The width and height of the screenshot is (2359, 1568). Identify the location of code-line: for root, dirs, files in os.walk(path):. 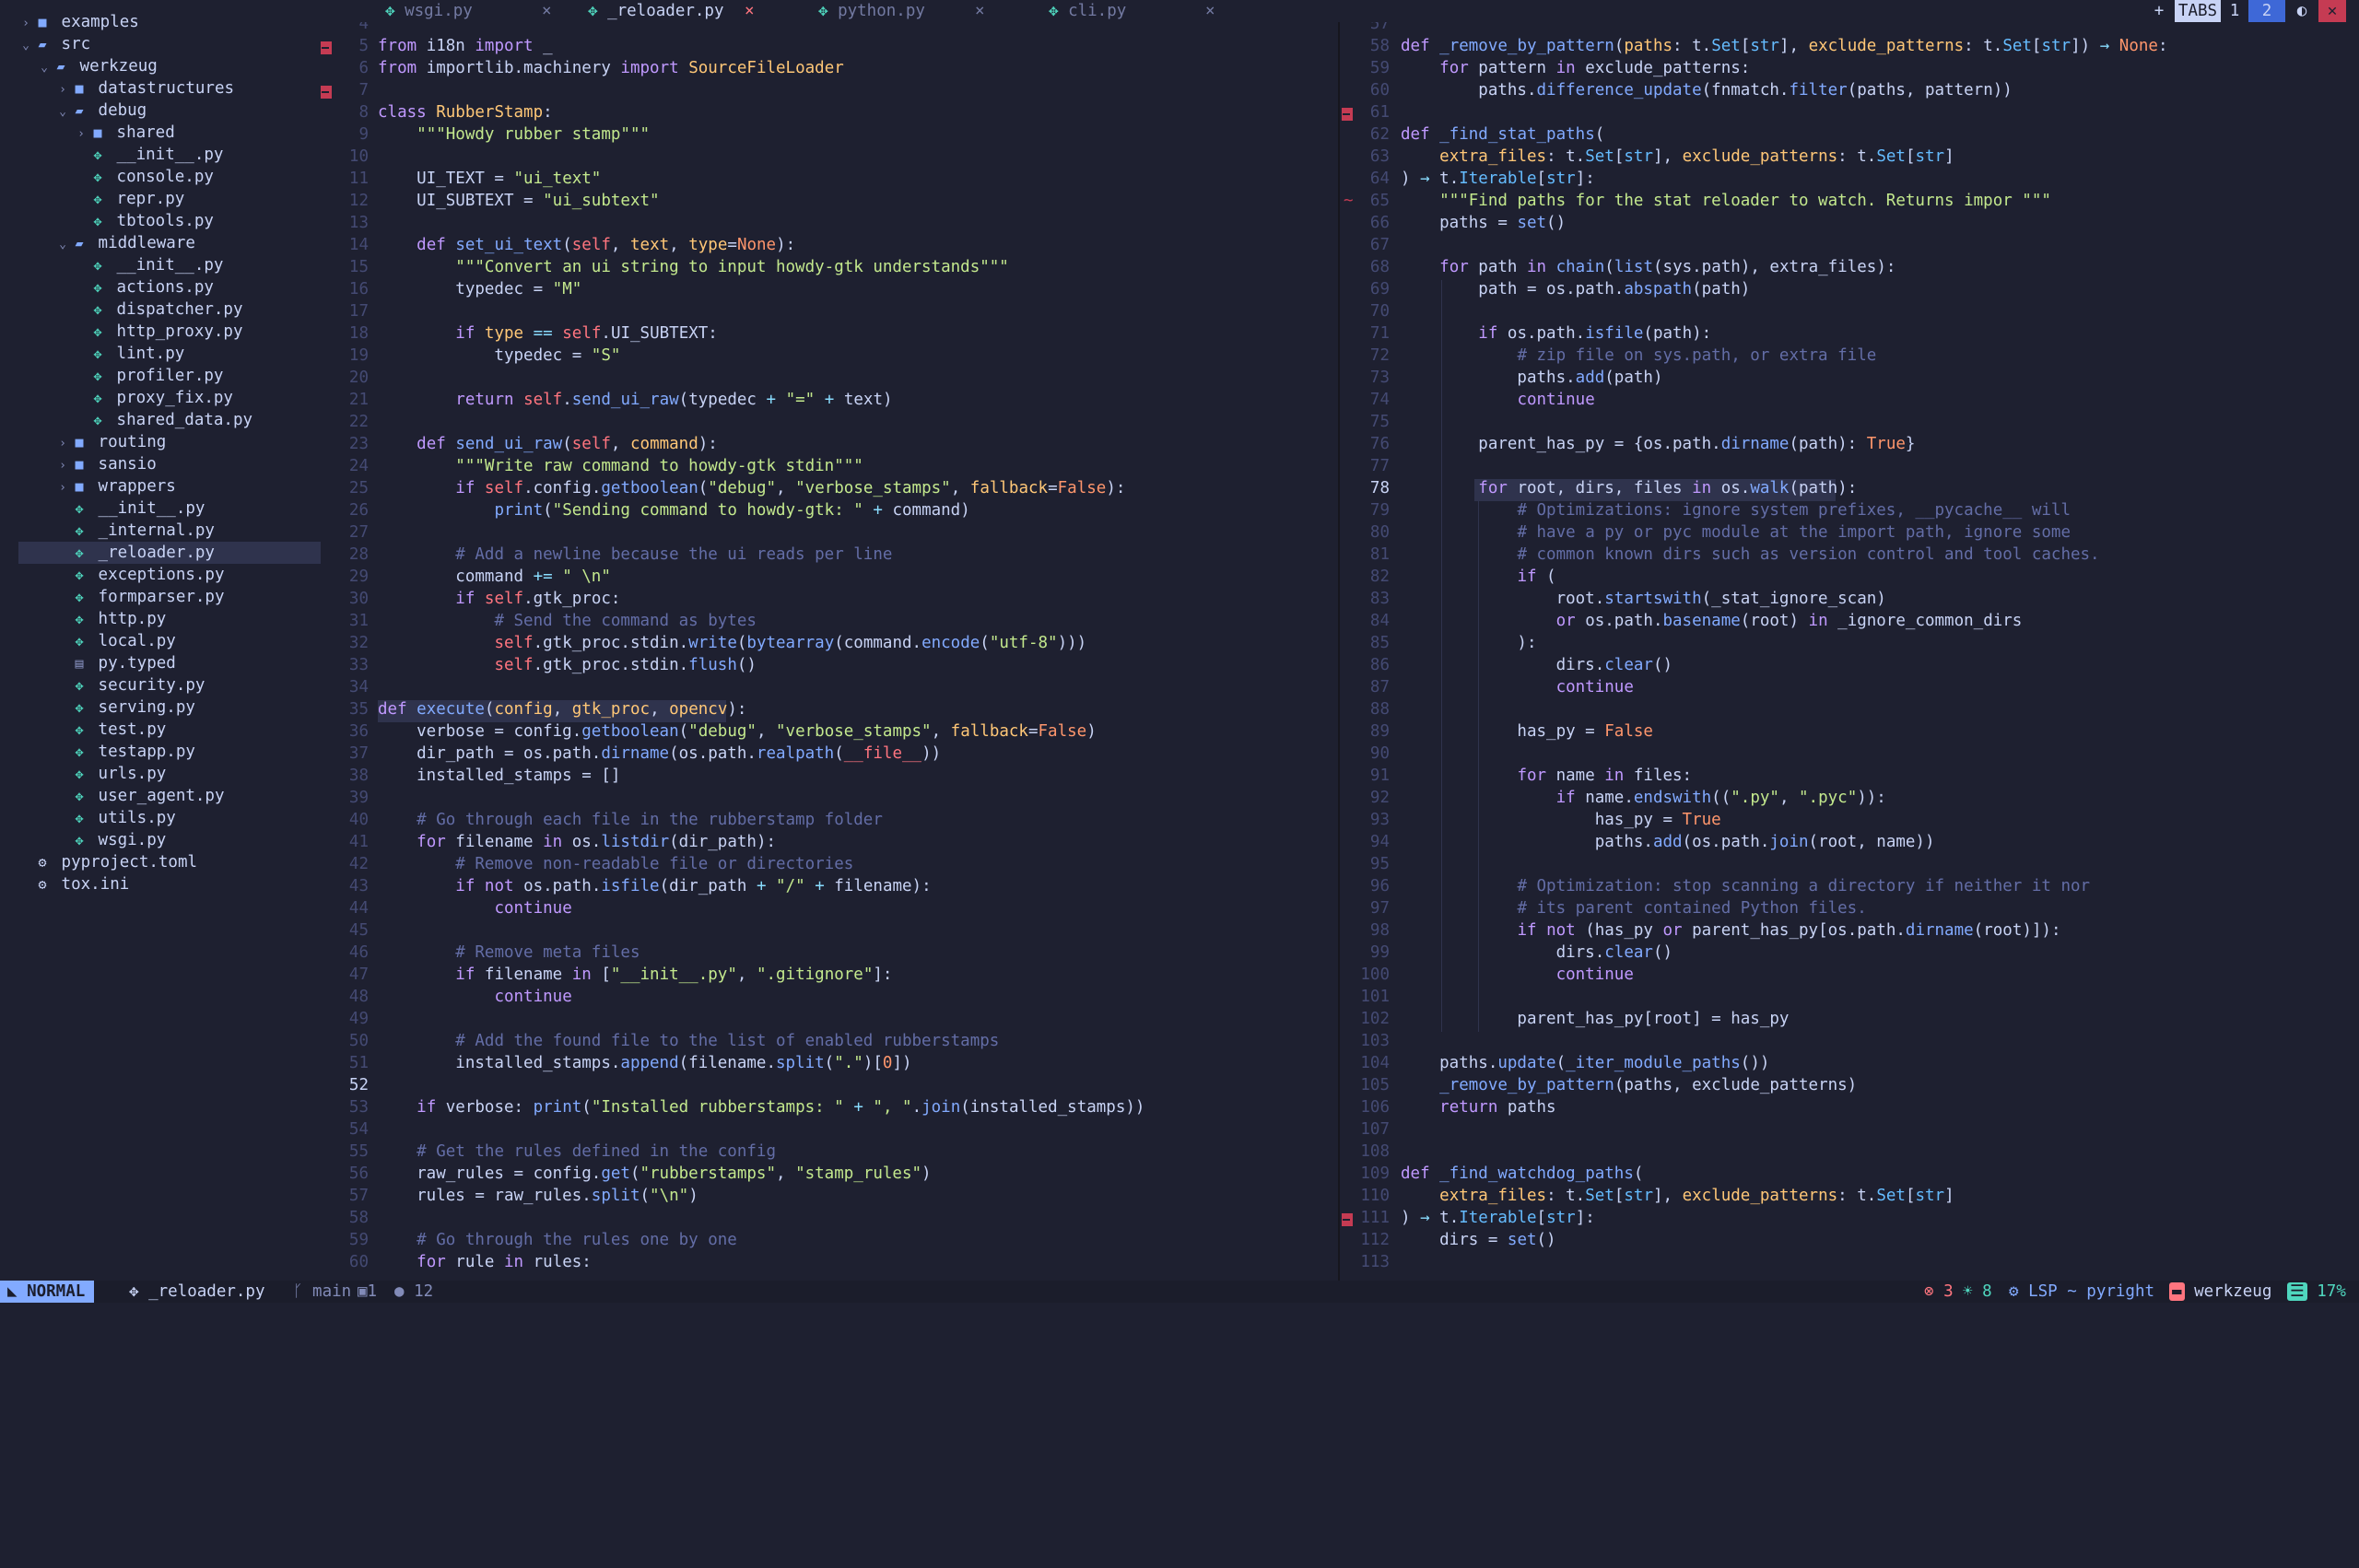
(1629, 488).